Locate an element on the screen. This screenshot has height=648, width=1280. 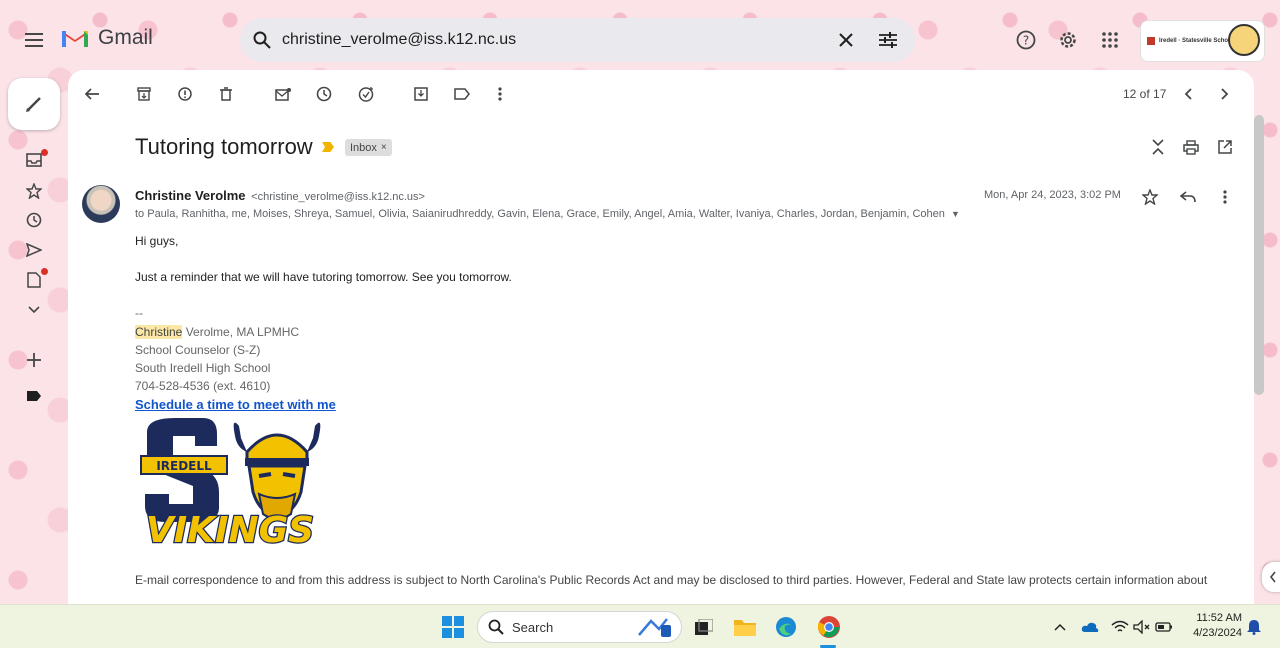
create-label-plus-icon is located at coordinates (34, 360).